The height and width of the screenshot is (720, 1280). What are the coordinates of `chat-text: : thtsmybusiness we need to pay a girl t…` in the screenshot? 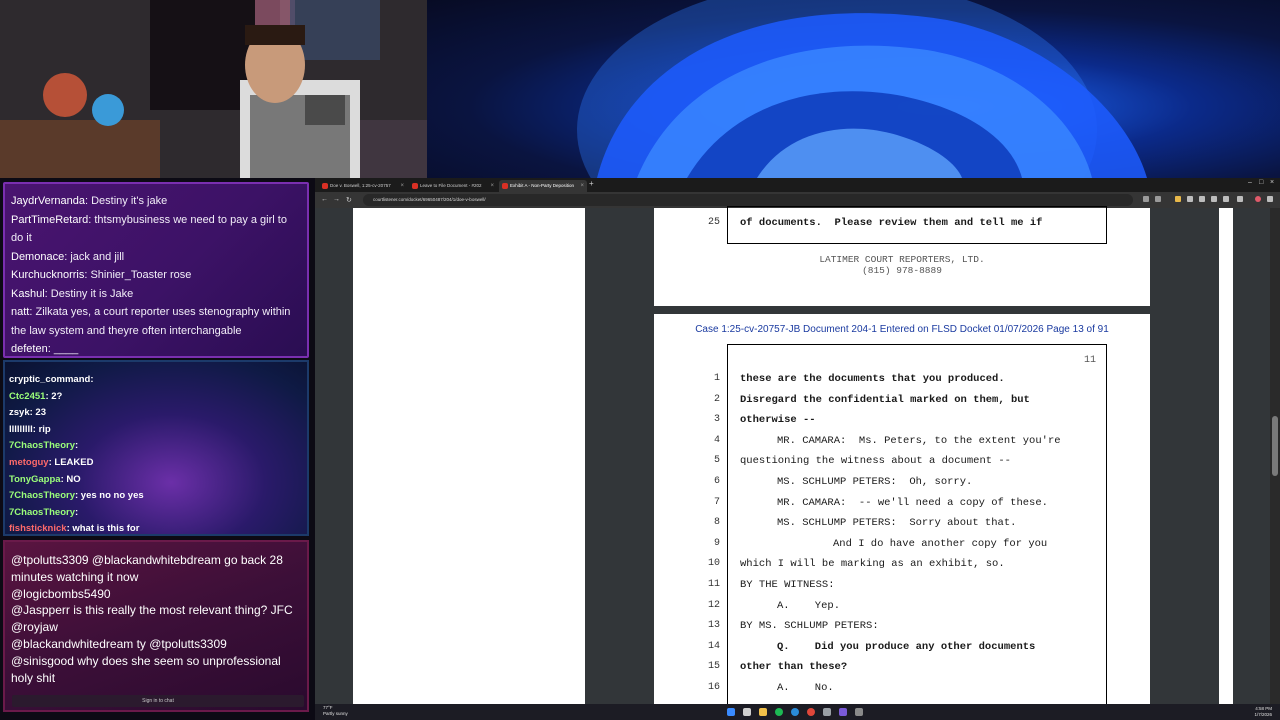 It's located at (187, 219).